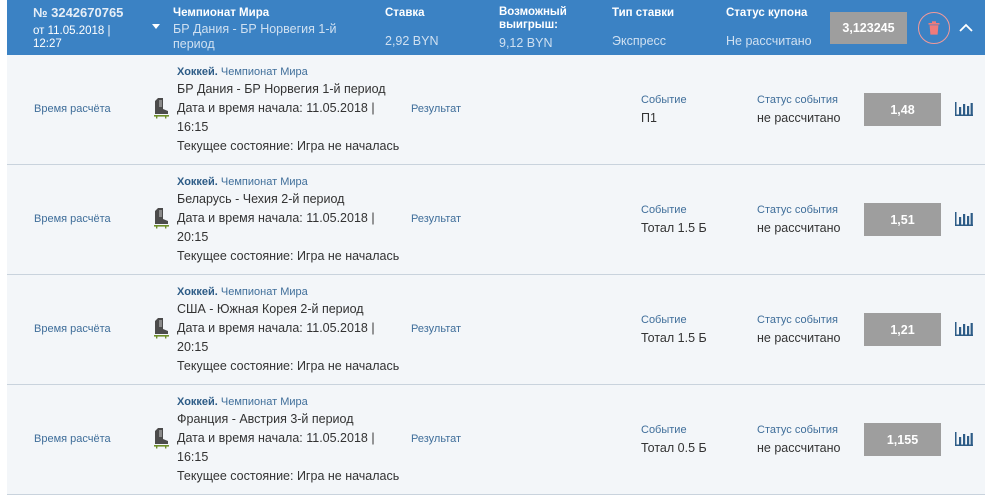 This screenshot has width=993, height=497. What do you see at coordinates (526, 43) in the screenshot?
I see `possible-win-value: 9,12 BYN` at bounding box center [526, 43].